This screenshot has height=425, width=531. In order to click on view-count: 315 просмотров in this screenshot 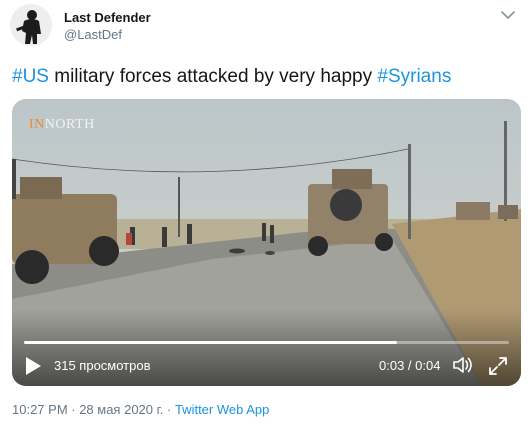, I will do `click(102, 365)`.